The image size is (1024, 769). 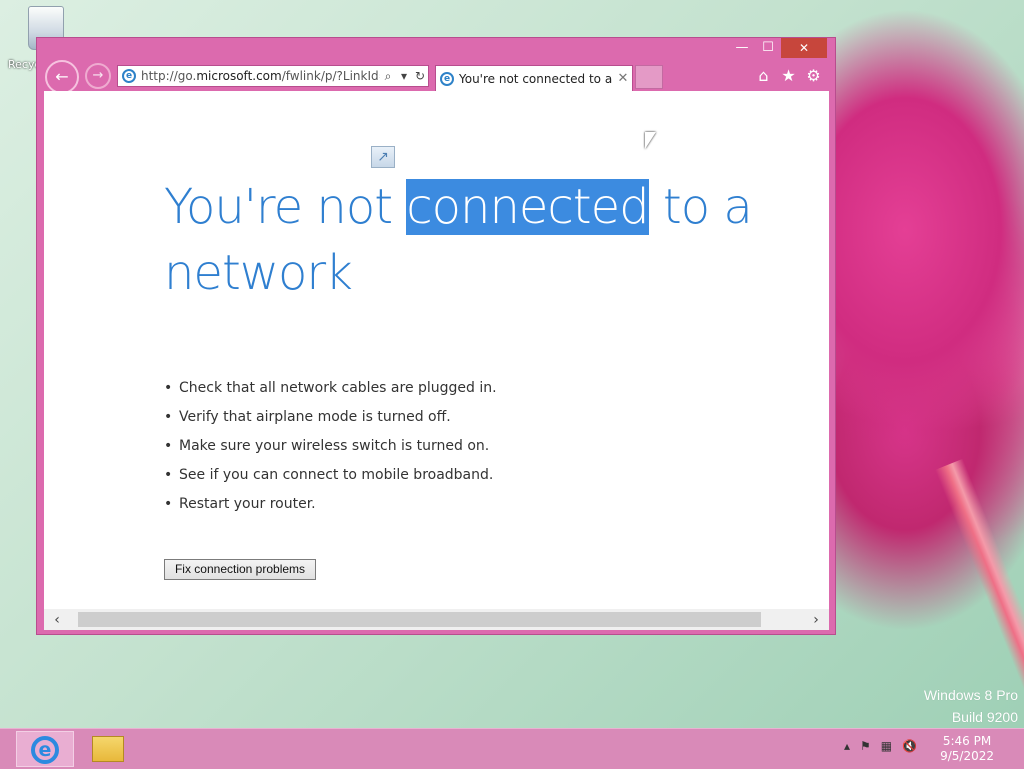 I want to click on scroll-track, so click(x=436, y=619).